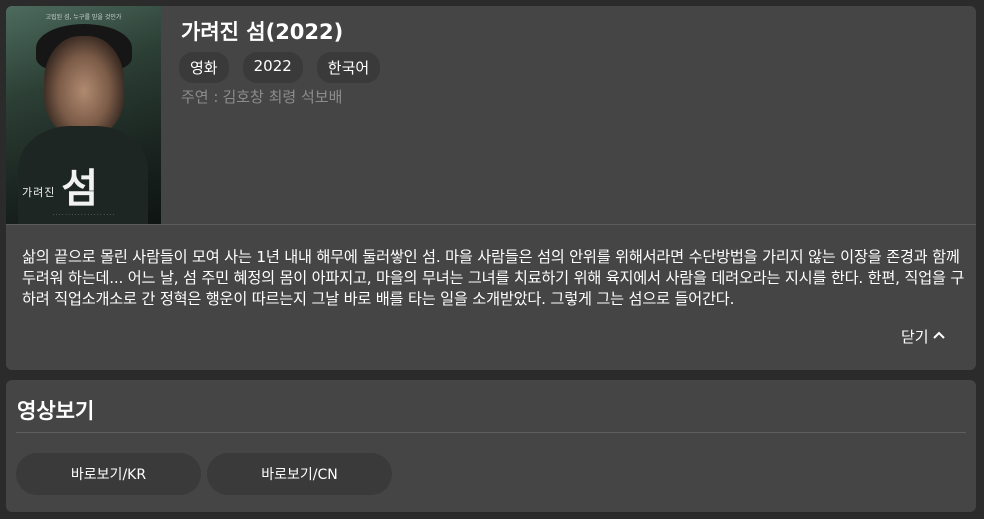 The width and height of the screenshot is (984, 519). What do you see at coordinates (200, 97) in the screenshot?
I see `cast-label: 주연 :` at bounding box center [200, 97].